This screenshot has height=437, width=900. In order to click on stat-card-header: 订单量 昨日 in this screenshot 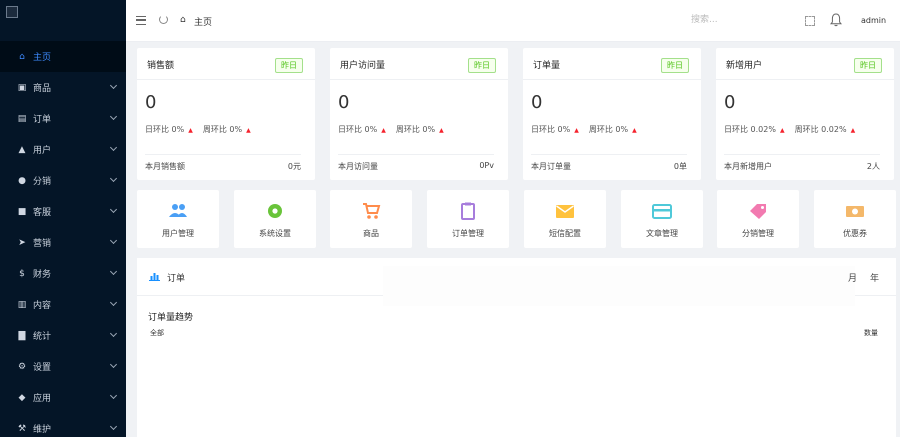, I will do `click(612, 64)`.